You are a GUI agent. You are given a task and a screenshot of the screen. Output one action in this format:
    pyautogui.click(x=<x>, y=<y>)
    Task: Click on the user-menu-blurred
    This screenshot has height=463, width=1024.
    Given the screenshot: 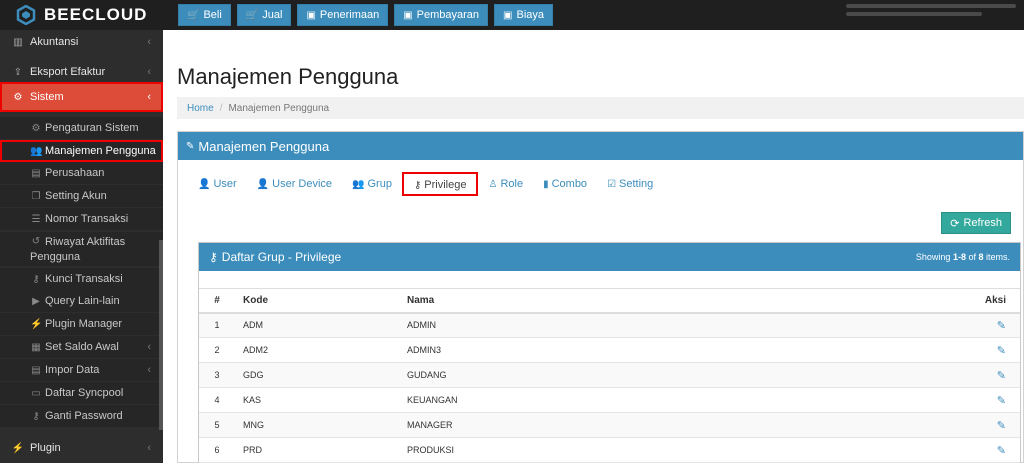 What is the action you would take?
    pyautogui.click(x=931, y=15)
    